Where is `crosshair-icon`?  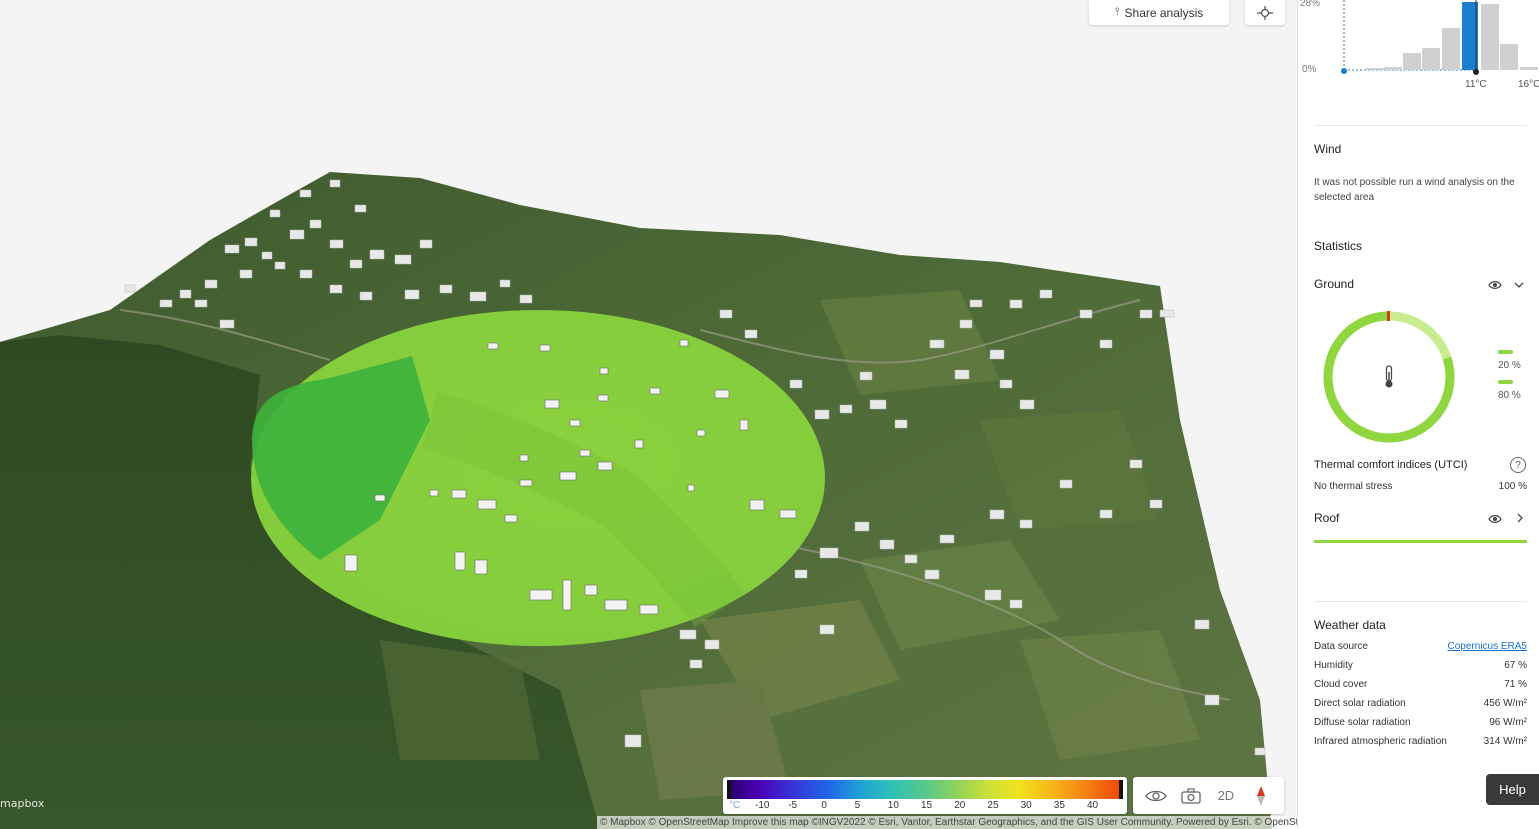 crosshair-icon is located at coordinates (1265, 12).